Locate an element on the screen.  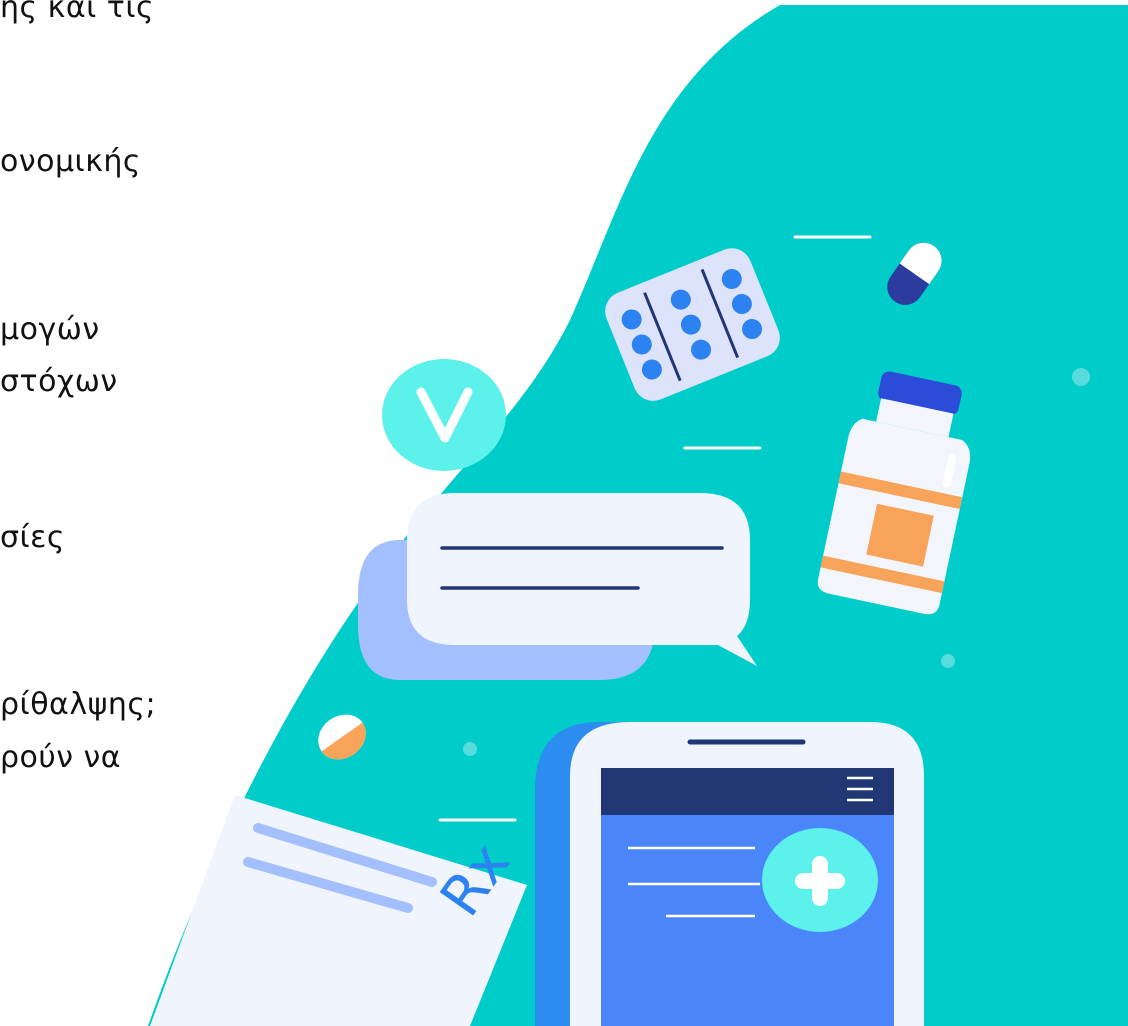
smartphone-icon is located at coordinates (729, 874).